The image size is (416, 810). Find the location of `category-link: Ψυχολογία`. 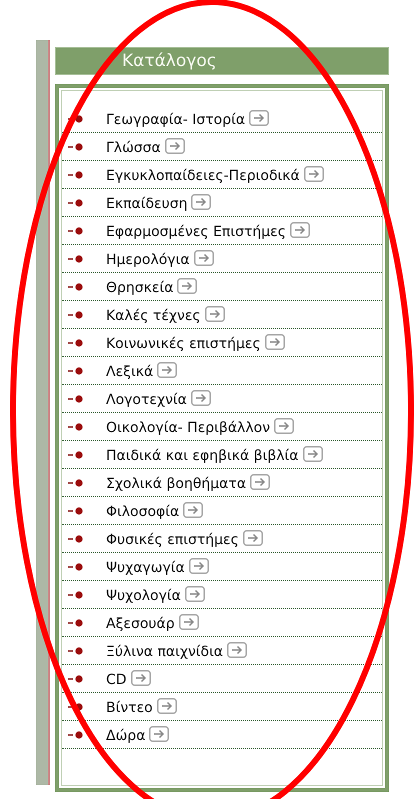

category-link: Ψυχολογία is located at coordinates (143, 596).